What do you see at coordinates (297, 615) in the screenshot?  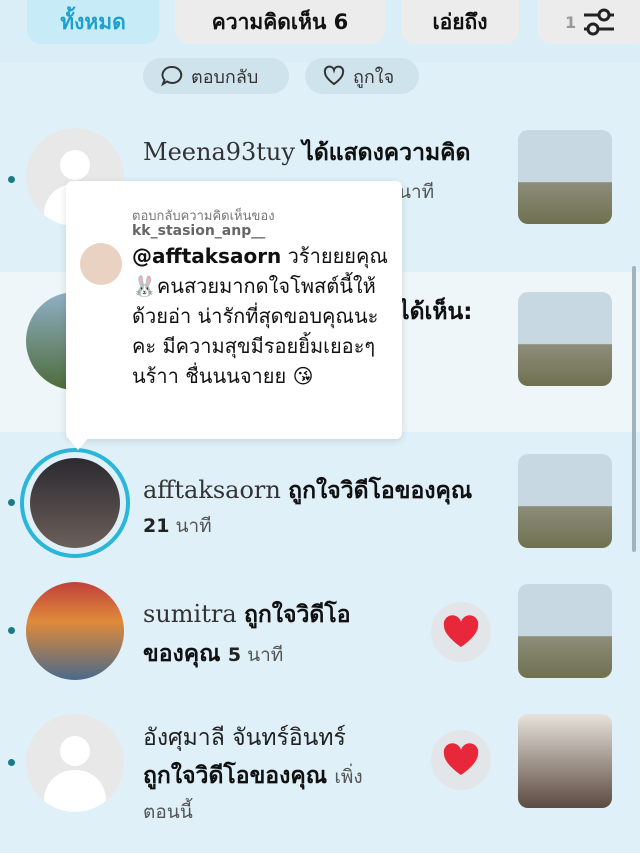 I see `action-text: ถูกใจวิดีโอ` at bounding box center [297, 615].